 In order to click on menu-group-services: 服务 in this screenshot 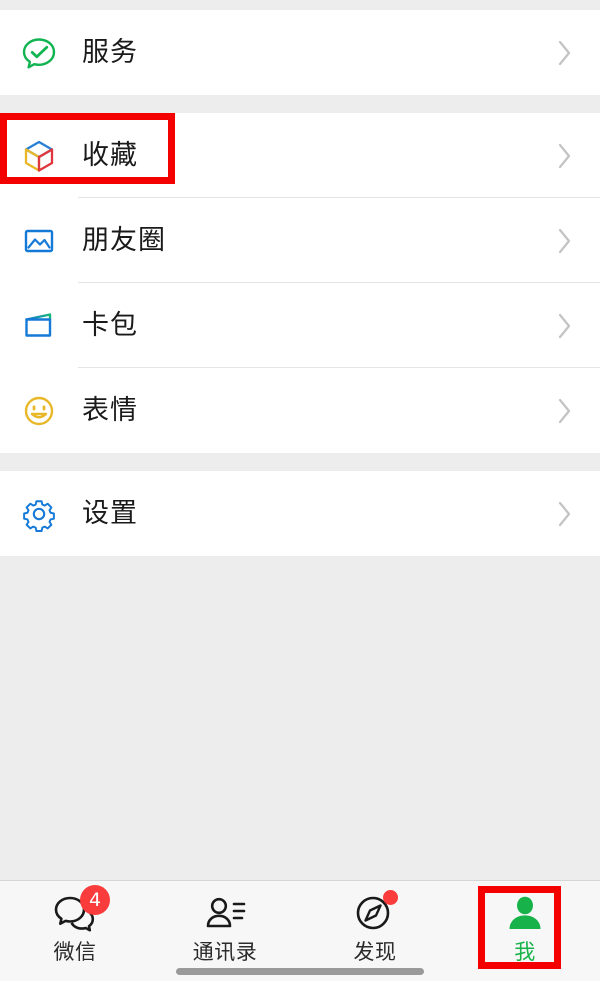, I will do `click(300, 52)`.